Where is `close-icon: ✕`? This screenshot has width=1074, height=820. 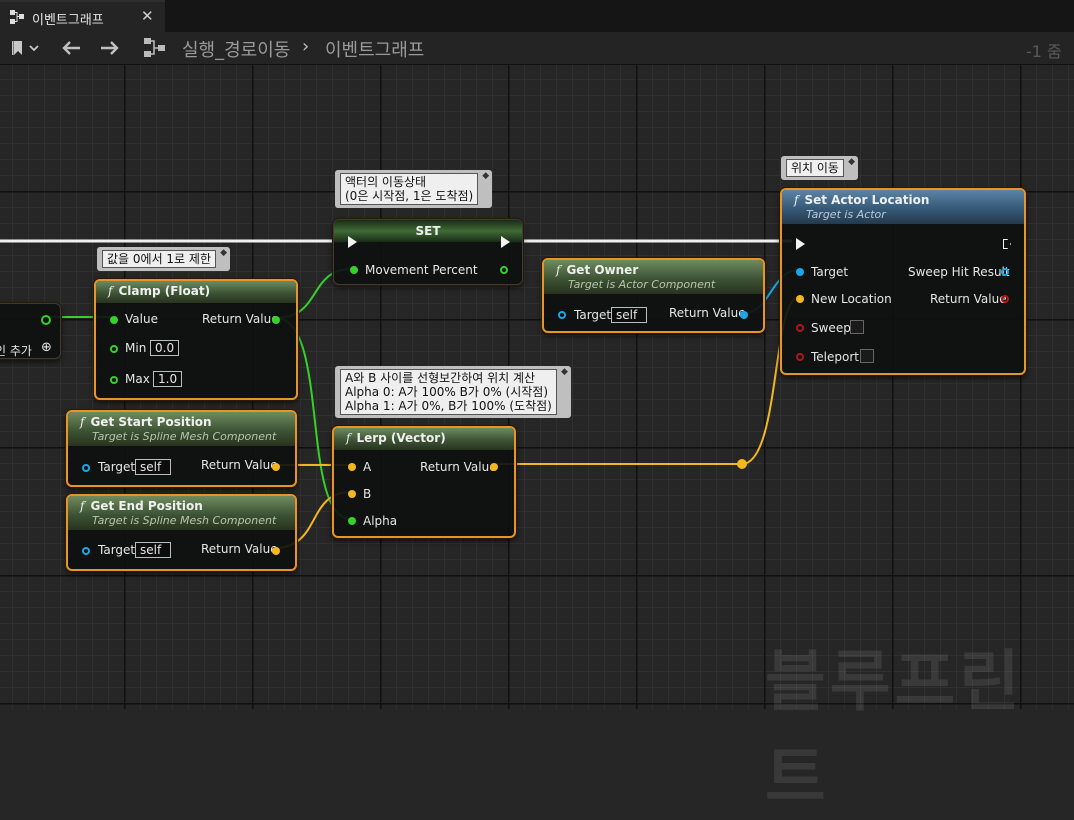 close-icon: ✕ is located at coordinates (147, 16).